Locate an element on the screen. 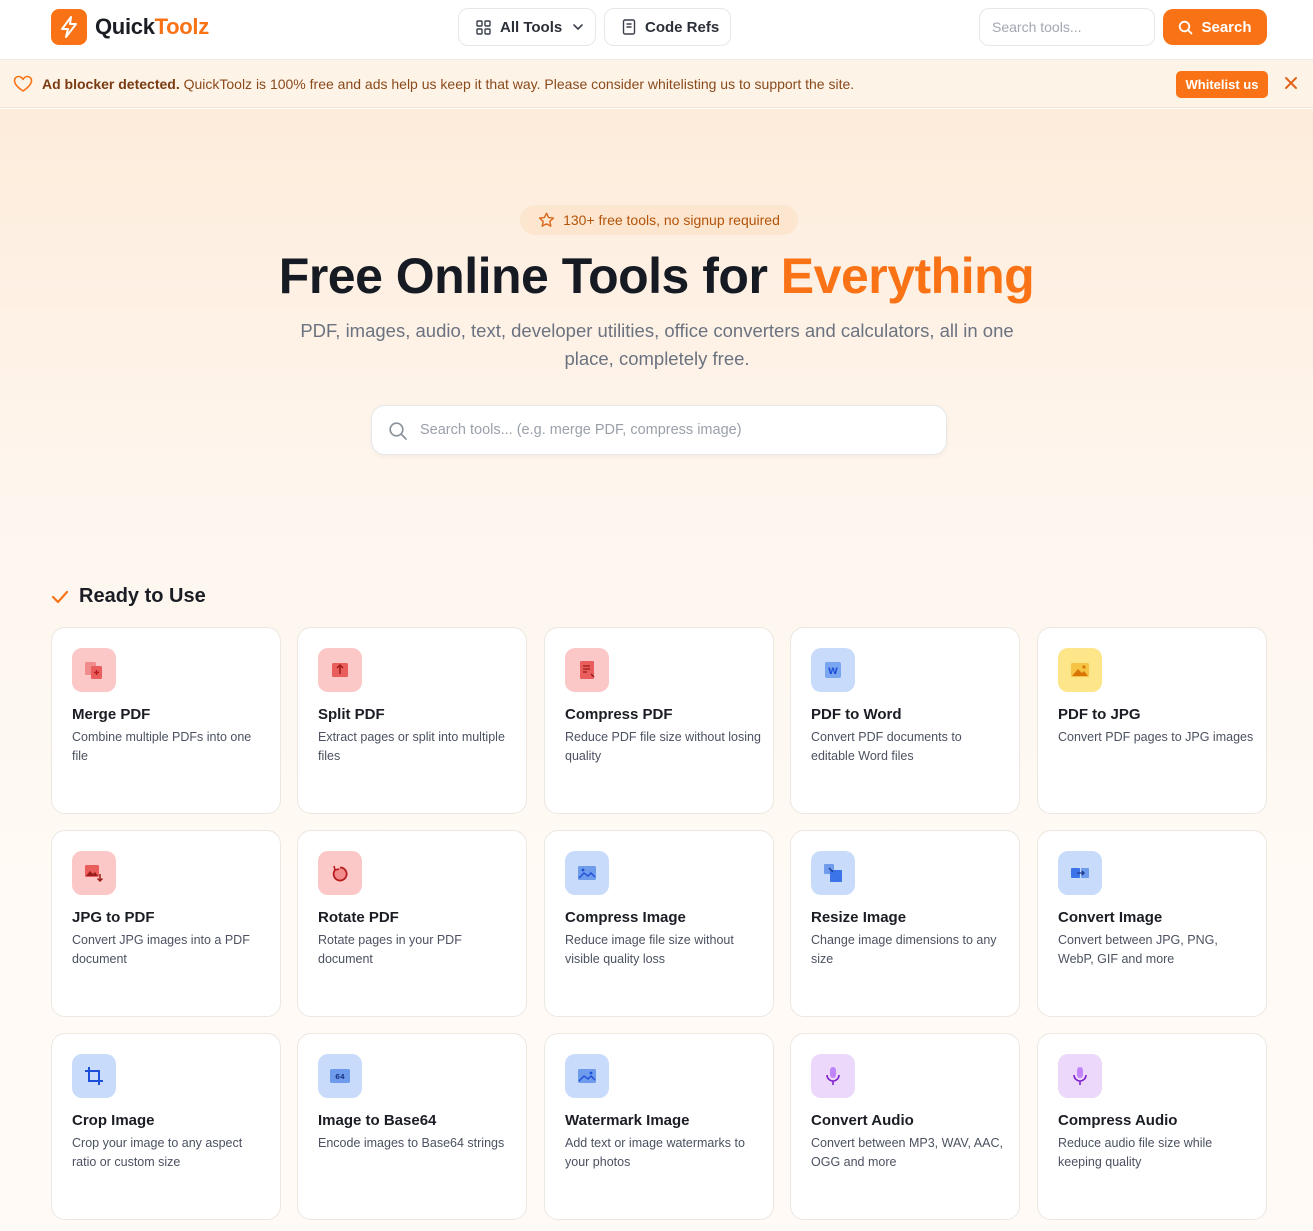 The width and height of the screenshot is (1313, 1231). checkmark-icon is located at coordinates (60, 597).